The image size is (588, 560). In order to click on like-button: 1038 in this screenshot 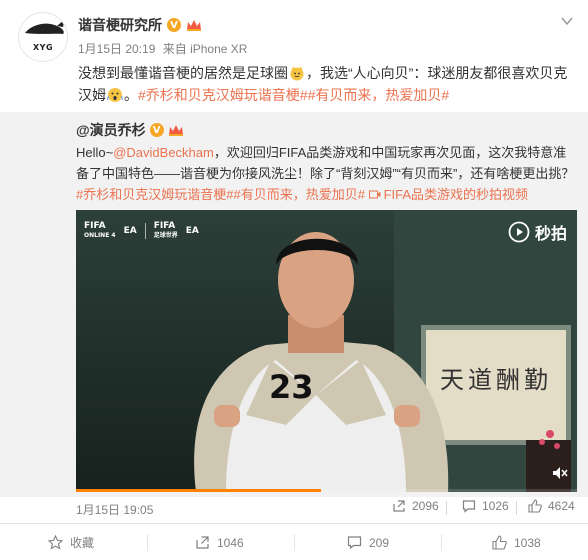, I will do `click(516, 542)`.